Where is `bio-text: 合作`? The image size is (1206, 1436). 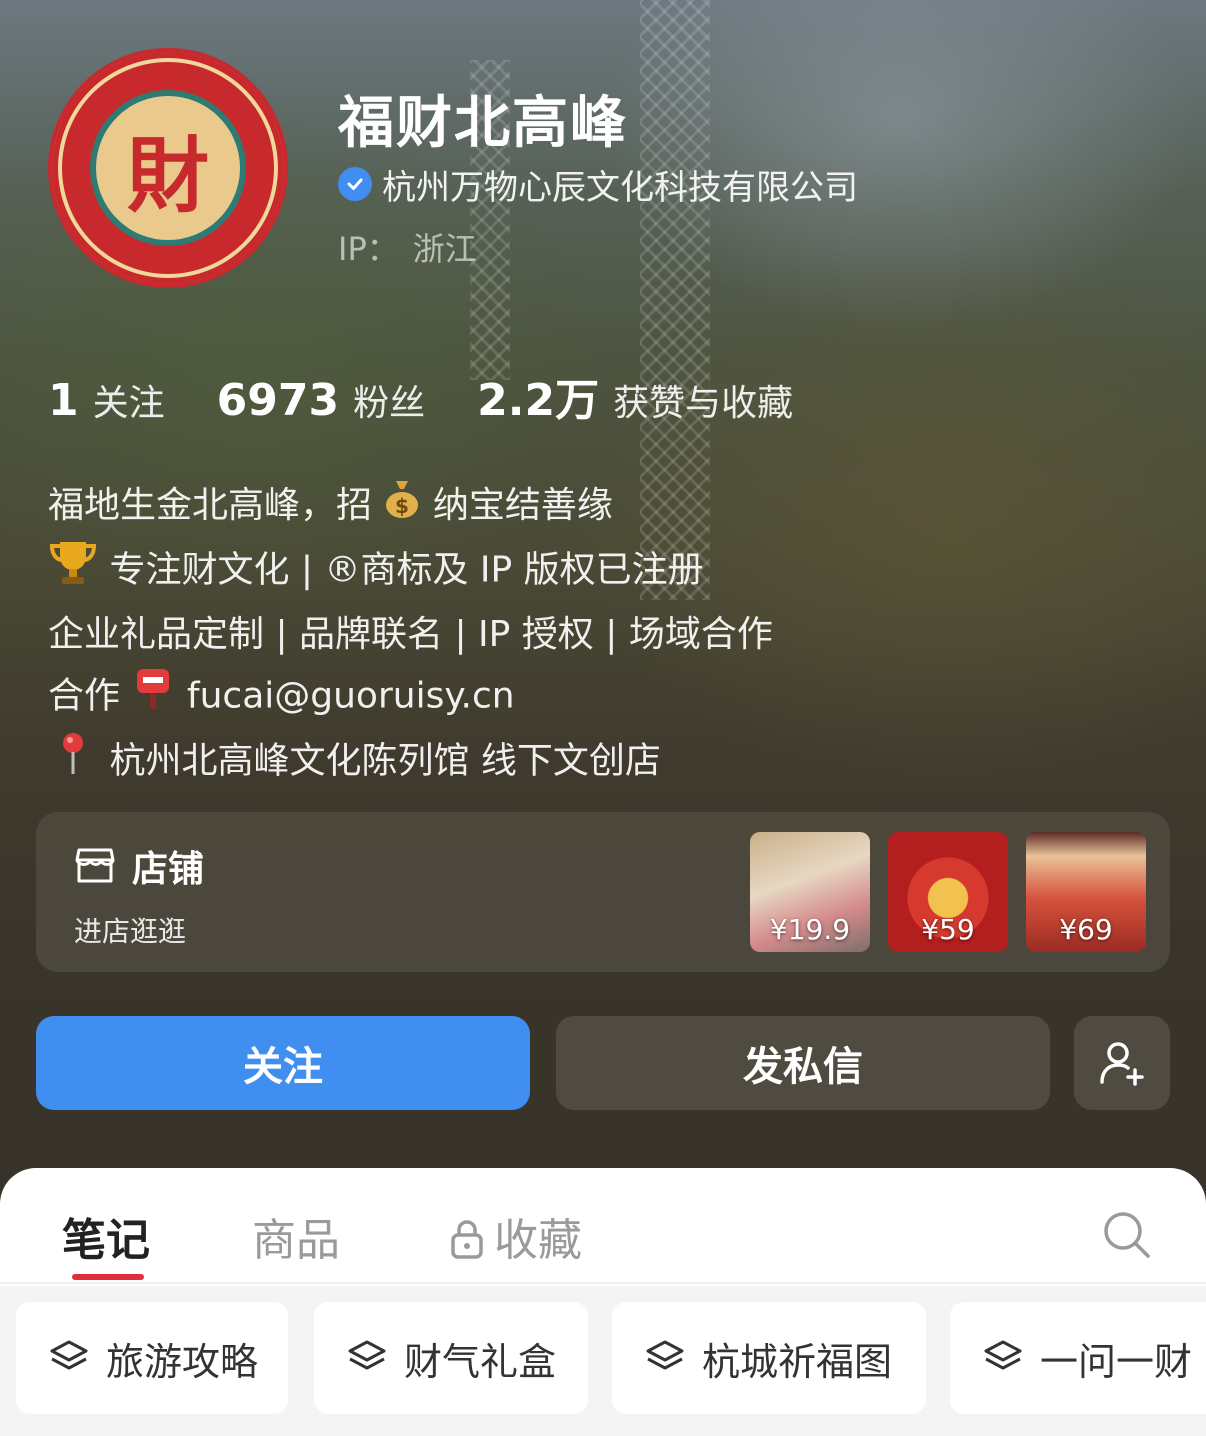
bio-text: 合作 is located at coordinates (84, 695).